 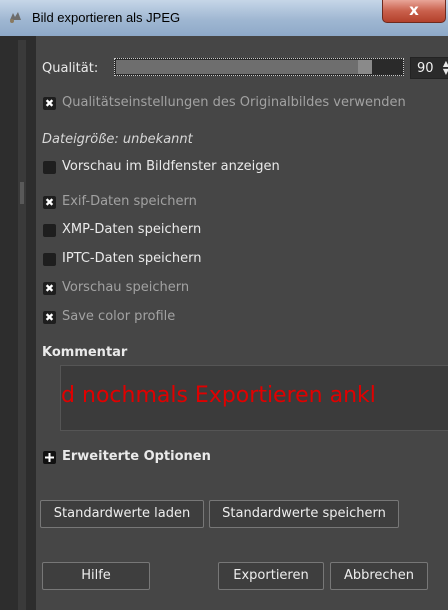 What do you see at coordinates (304, 514) in the screenshot?
I see `save-defaults-button: Standardwerte speichern` at bounding box center [304, 514].